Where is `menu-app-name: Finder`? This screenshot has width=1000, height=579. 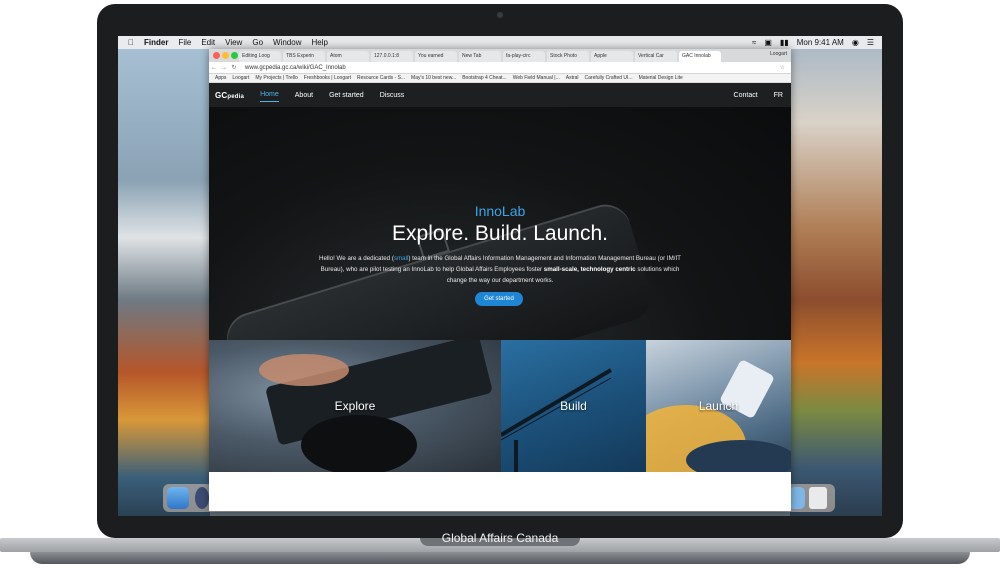 menu-app-name: Finder is located at coordinates (156, 42).